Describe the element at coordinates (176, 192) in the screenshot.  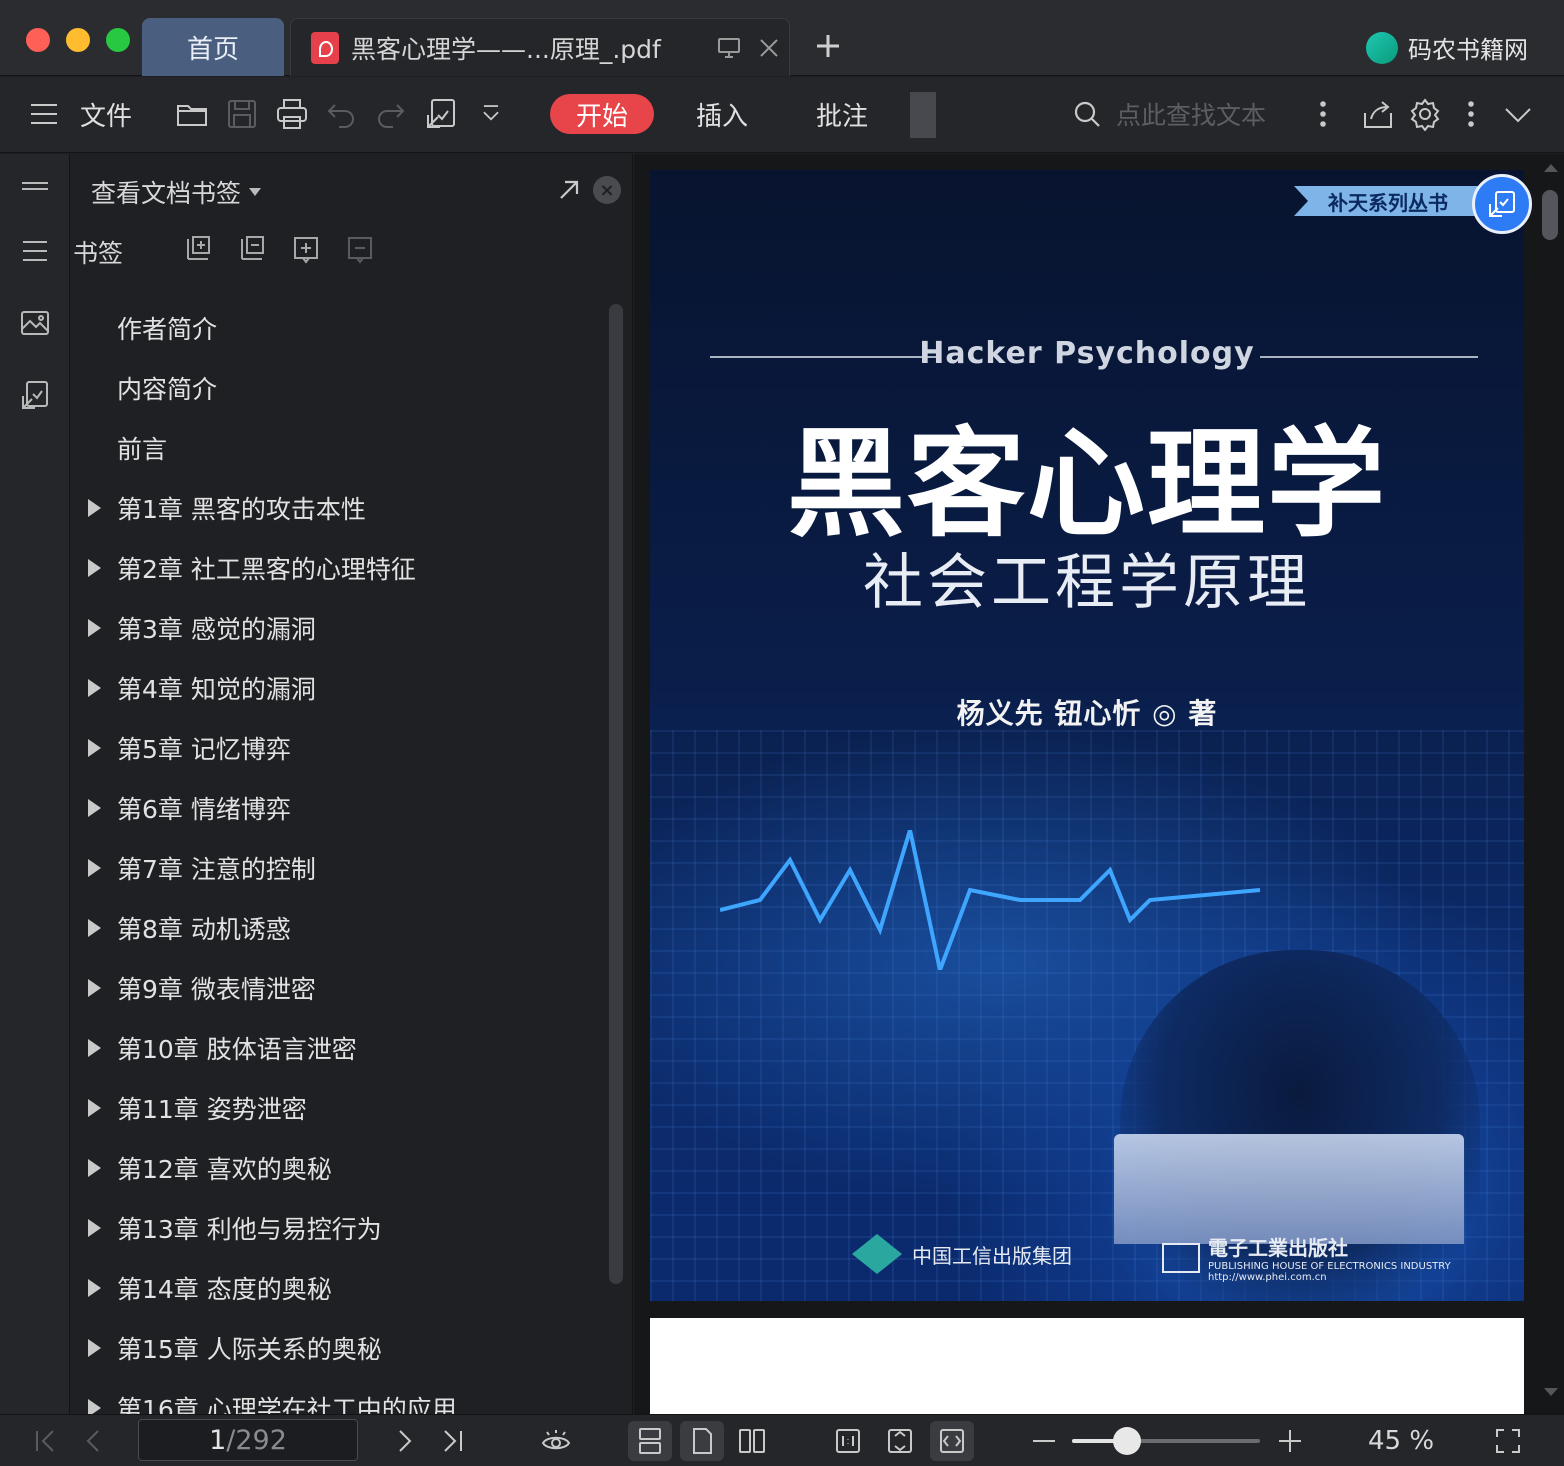
I see `bookmark-panel-header: 查看文档书签` at that location.